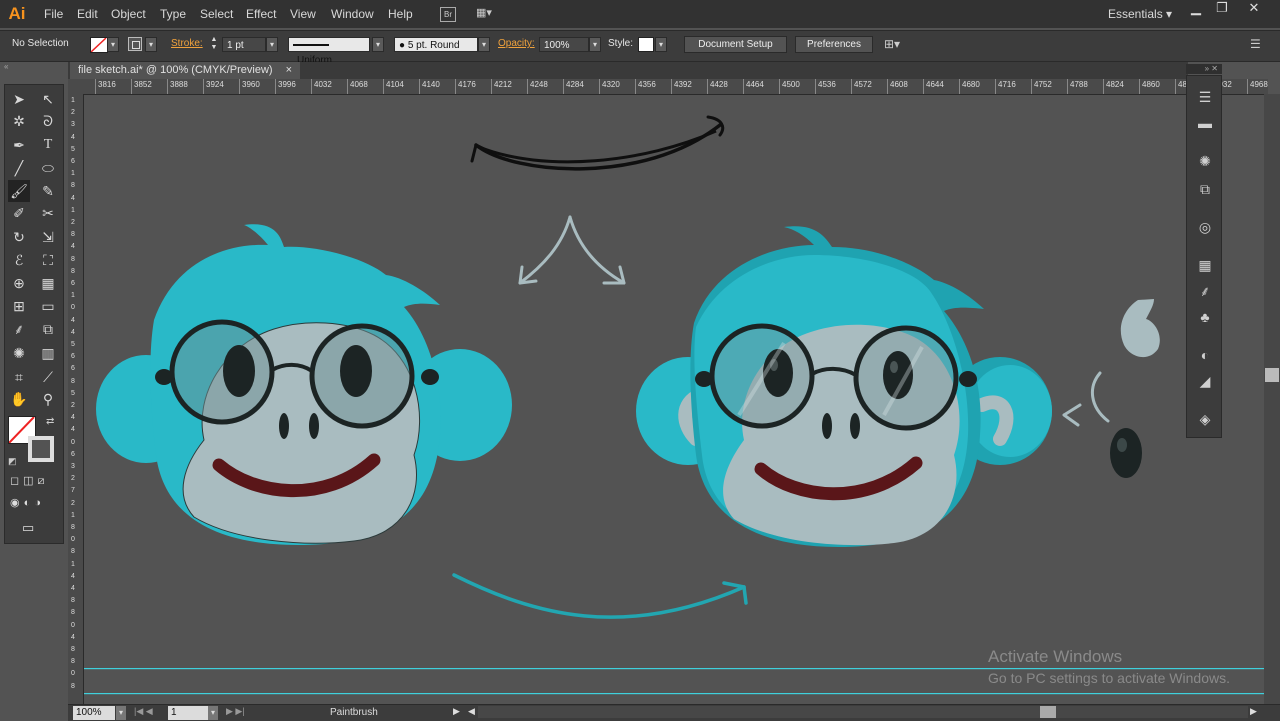  Describe the element at coordinates (35, 503) in the screenshot. I see `draw-mode-icons: ◉◐◑` at that location.